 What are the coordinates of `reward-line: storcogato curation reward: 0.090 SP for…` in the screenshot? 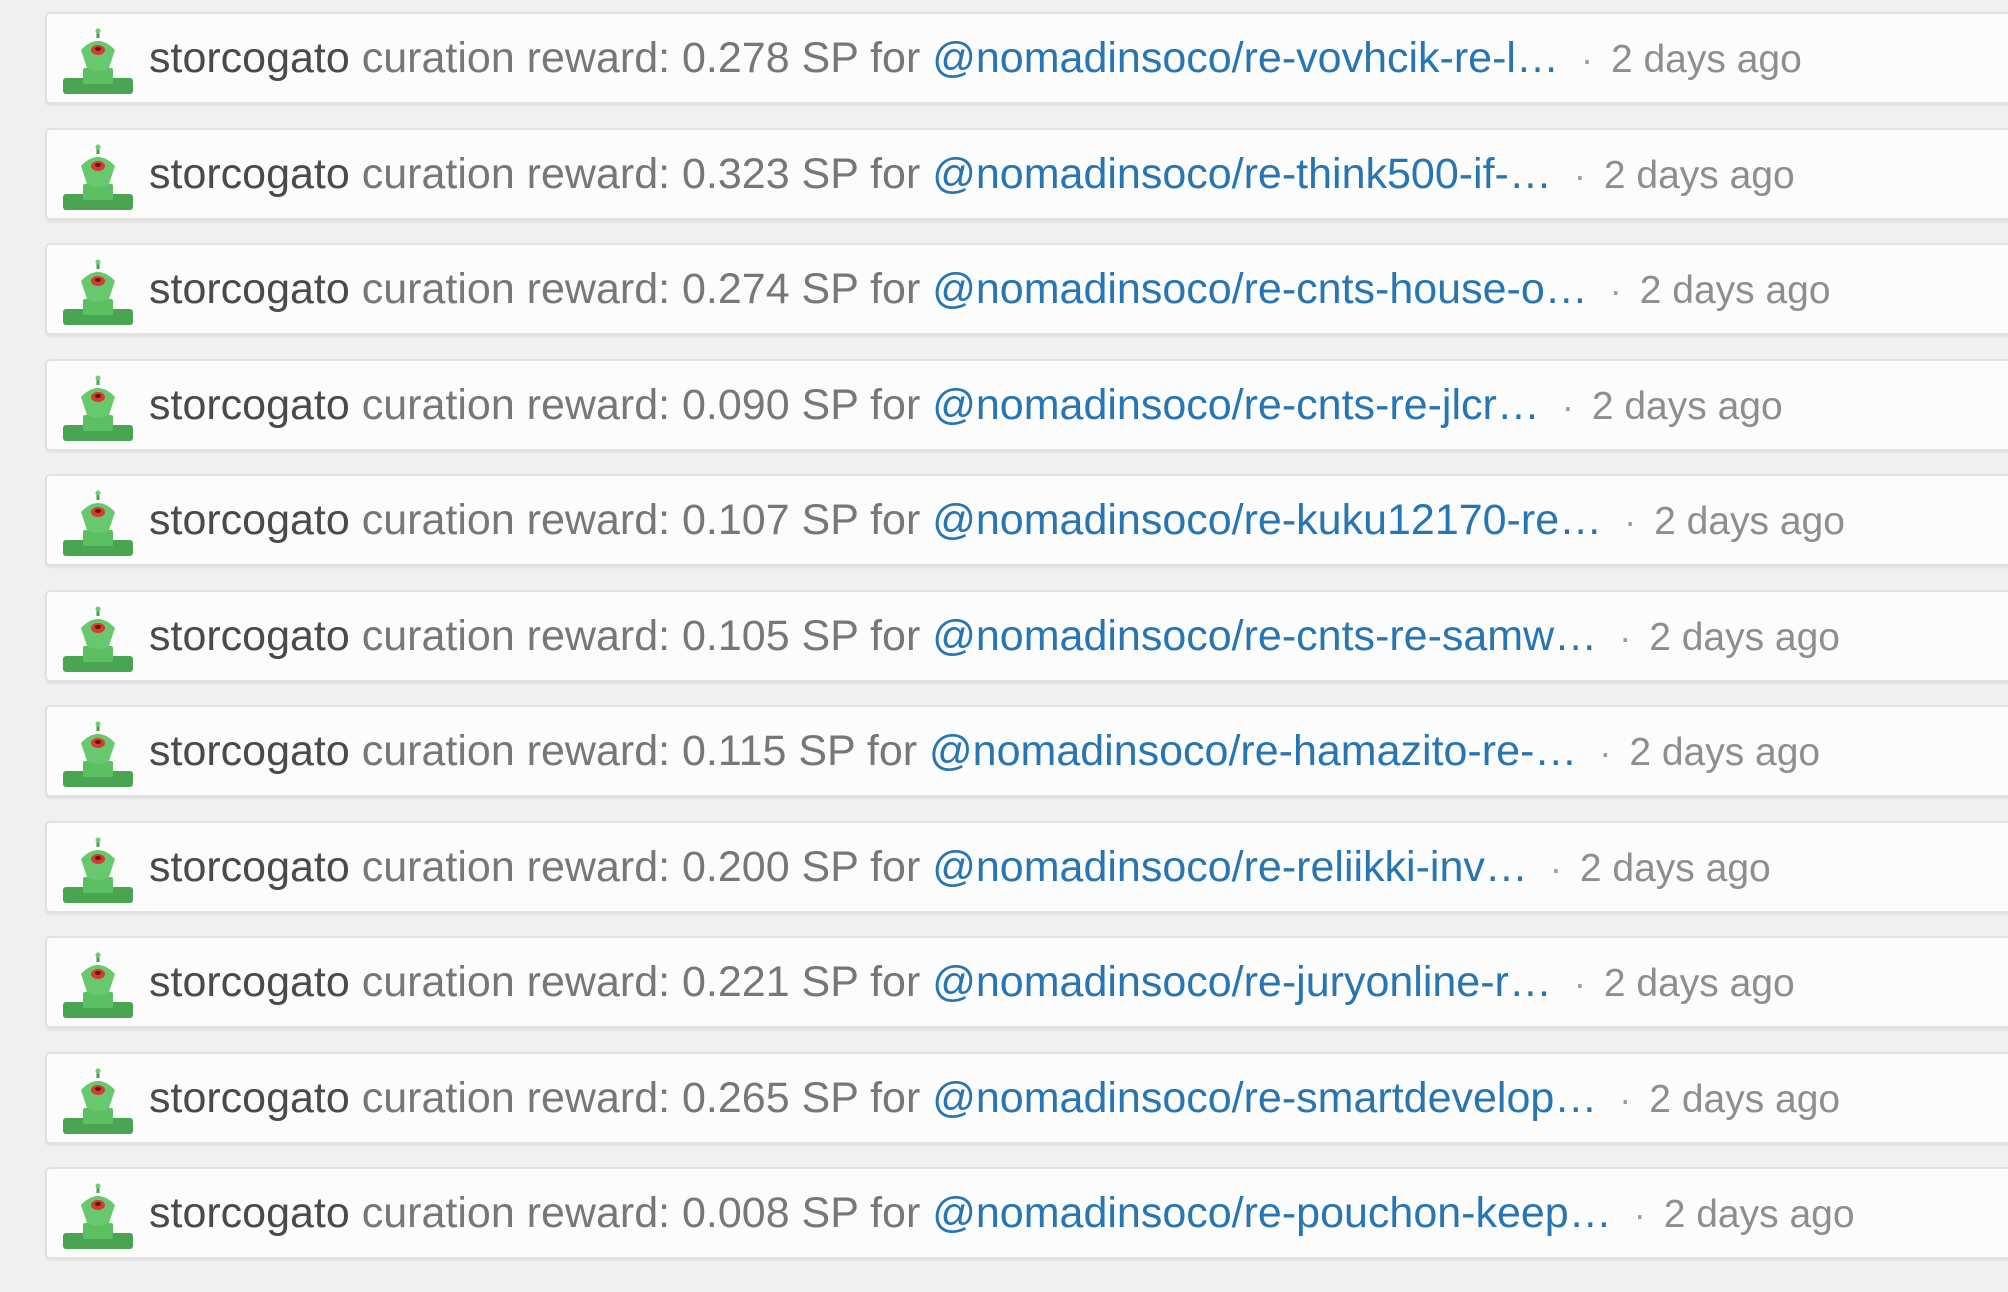 It's located at (966, 405).